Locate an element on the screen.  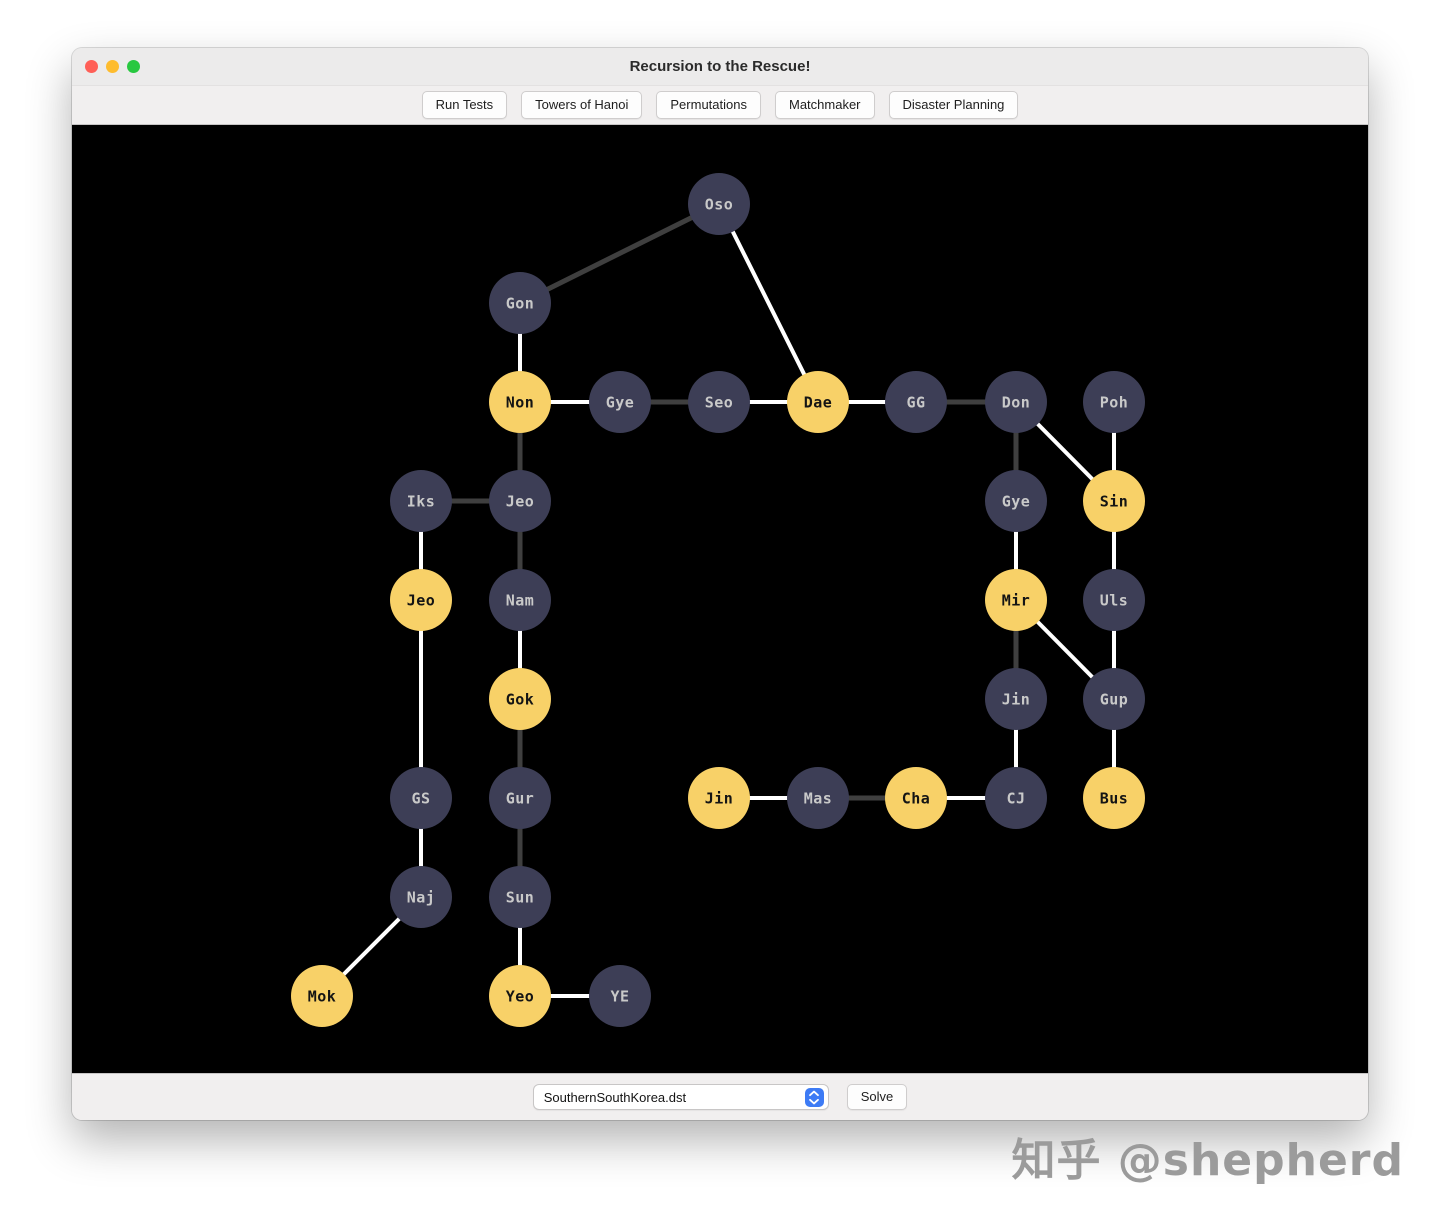
graph-node-label-mok: Mok is located at coordinates (322, 996).